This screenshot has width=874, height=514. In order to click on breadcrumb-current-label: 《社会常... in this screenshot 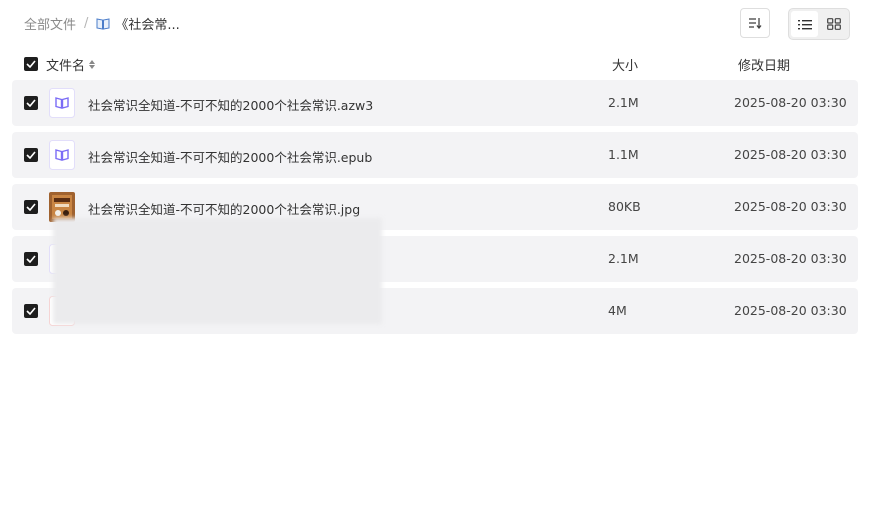, I will do `click(147, 25)`.